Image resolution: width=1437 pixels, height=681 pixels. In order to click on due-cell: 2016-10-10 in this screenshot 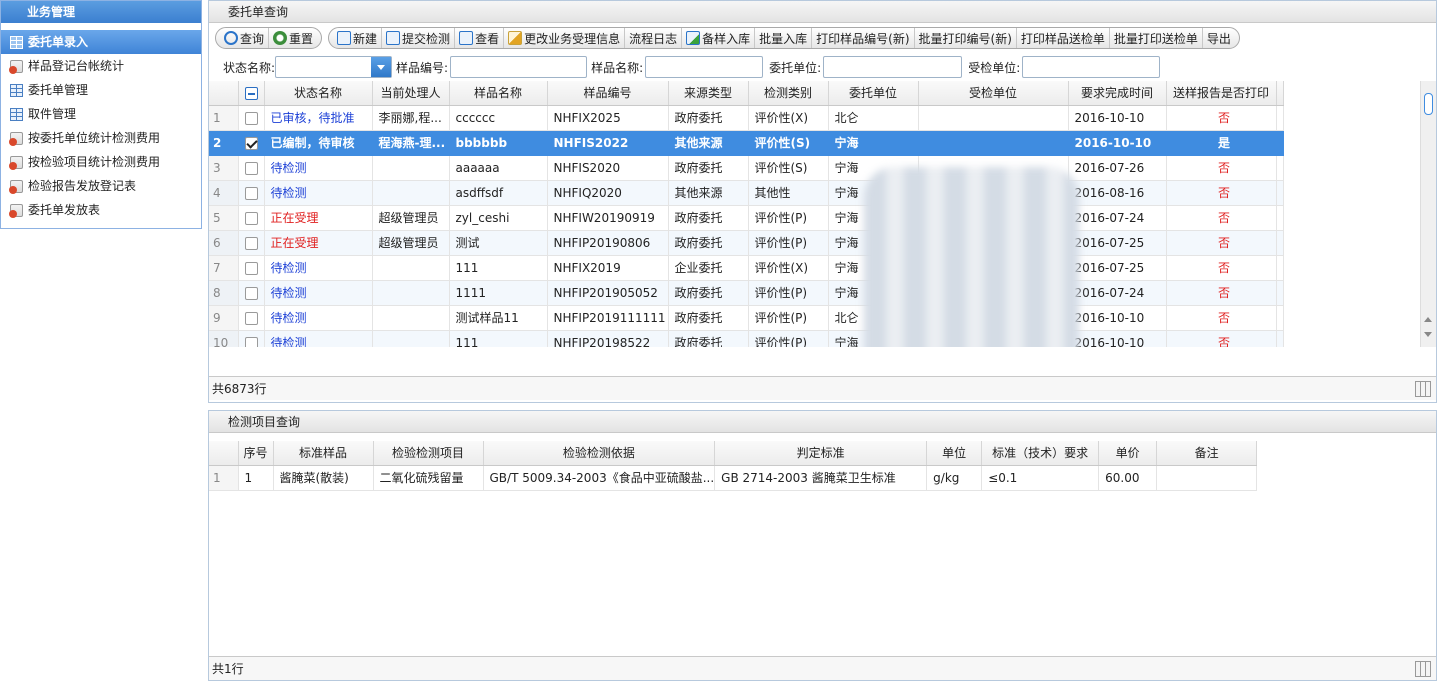, I will do `click(1117, 318)`.